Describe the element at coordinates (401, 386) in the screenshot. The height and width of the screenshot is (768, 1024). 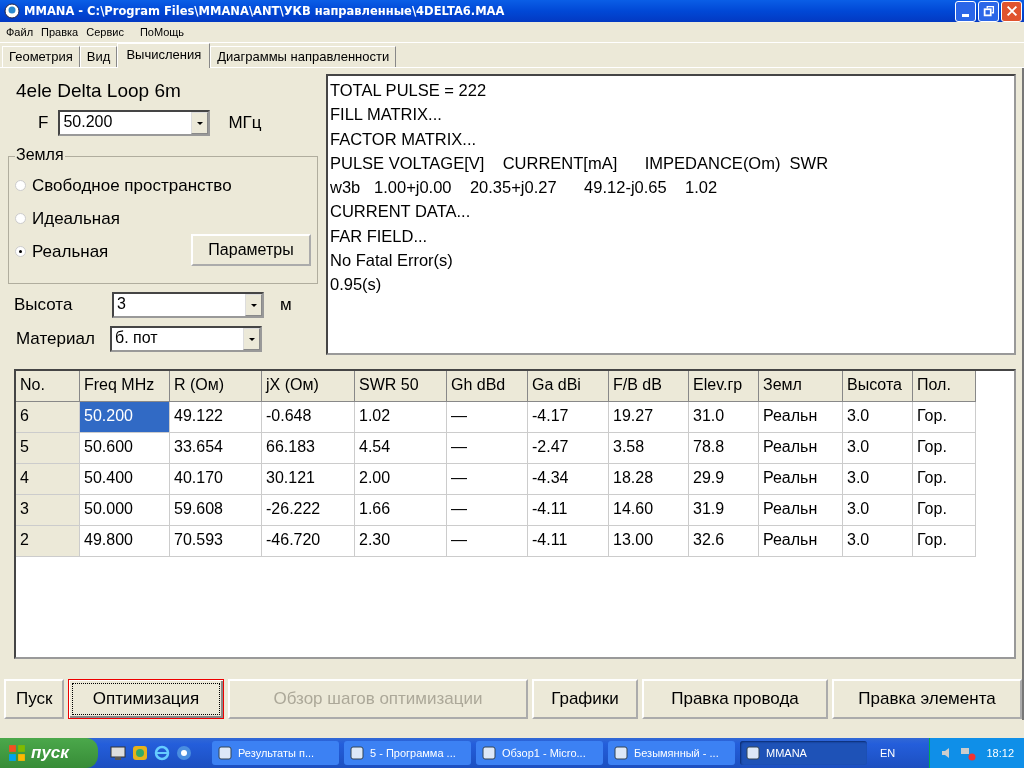
I see `column-header: SWR 50` at that location.